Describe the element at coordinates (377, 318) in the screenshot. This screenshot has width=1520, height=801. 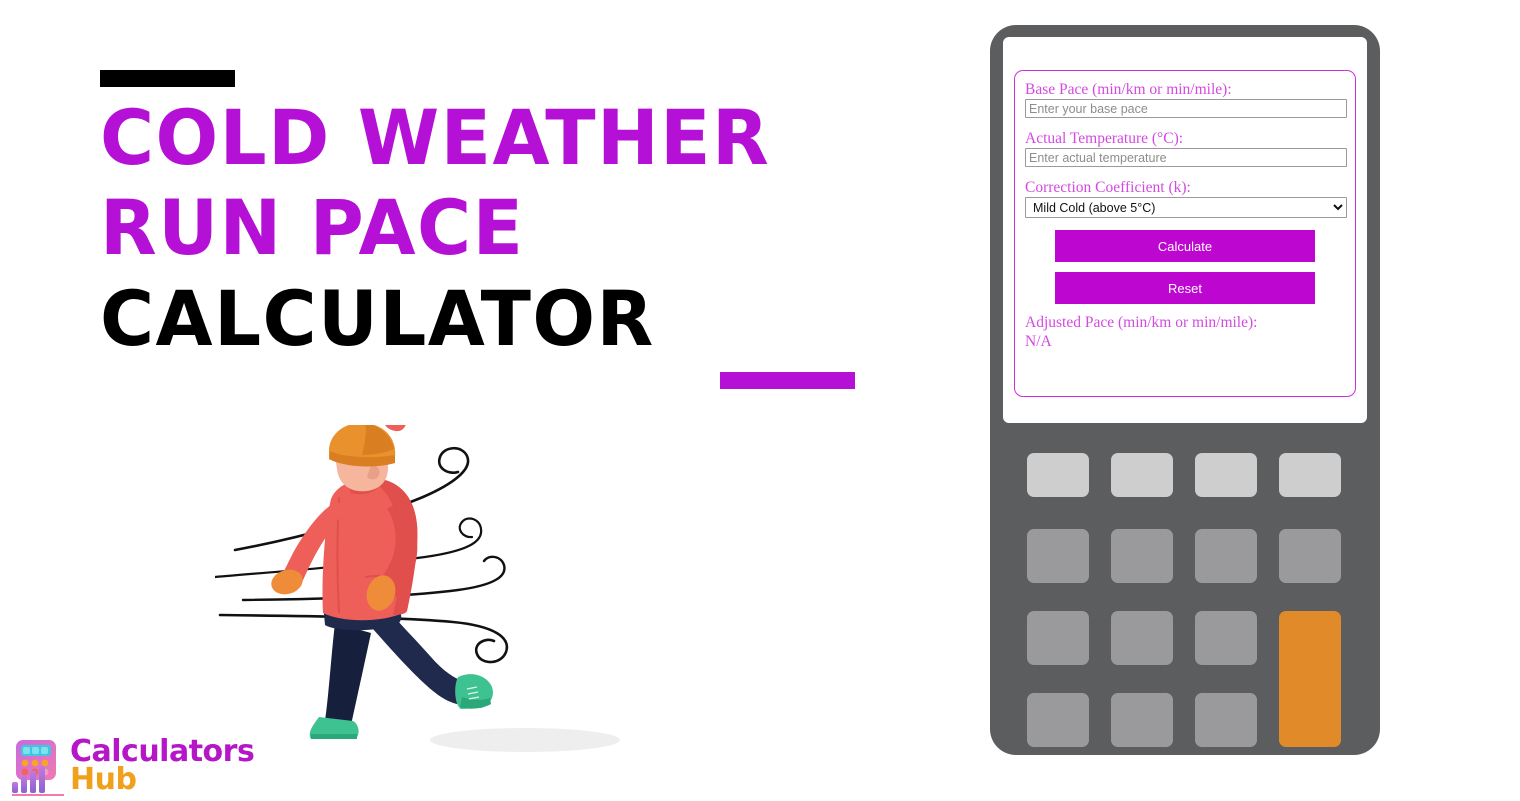
I see `title-line-3: Calculator` at that location.